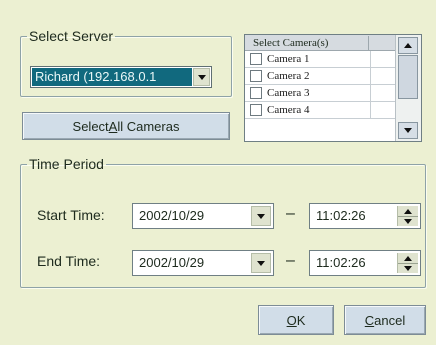  Describe the element at coordinates (341, 262) in the screenshot. I see `end-time-value: 11:02:26` at that location.